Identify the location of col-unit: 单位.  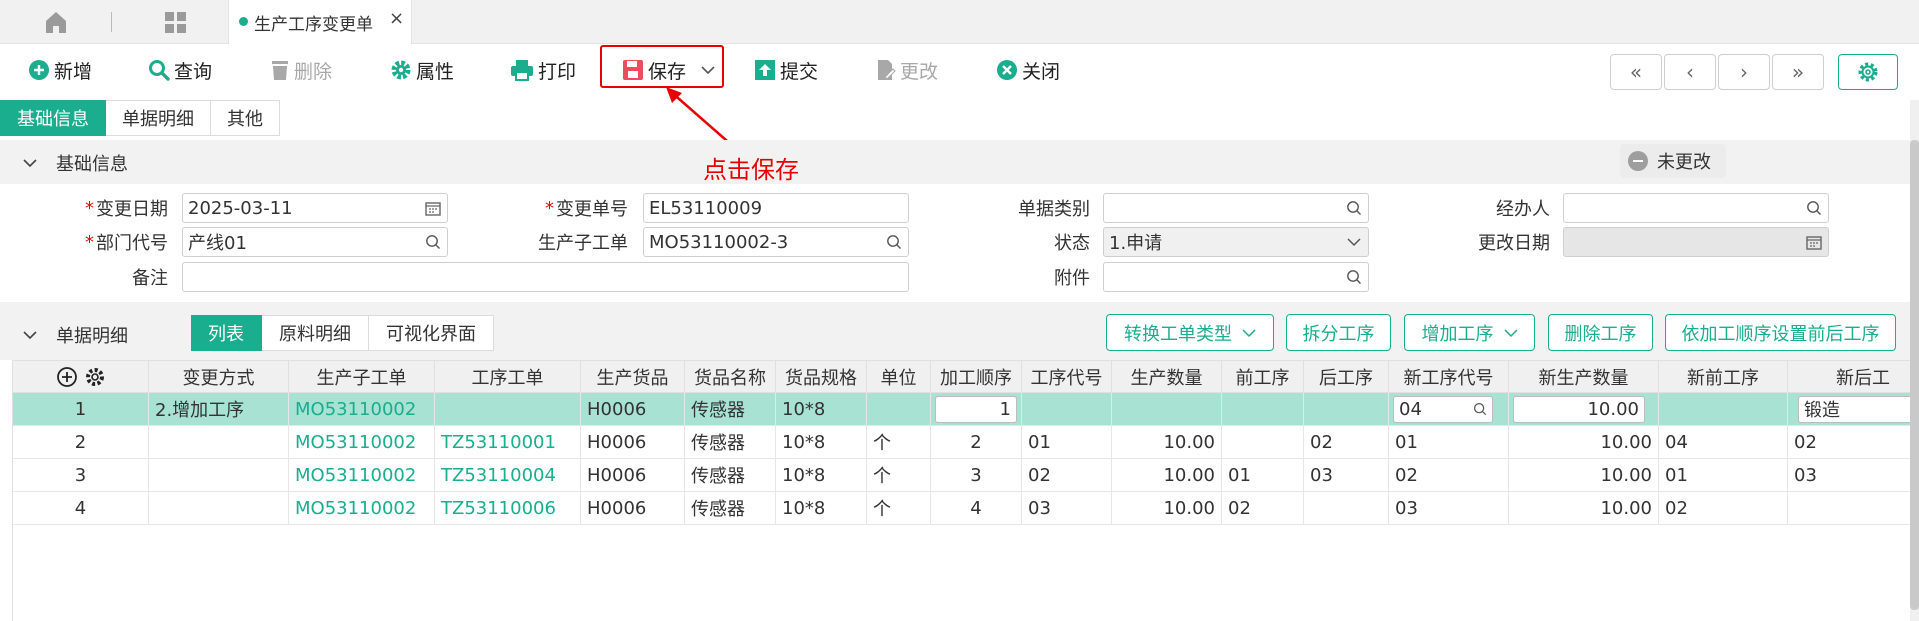
(899, 377).